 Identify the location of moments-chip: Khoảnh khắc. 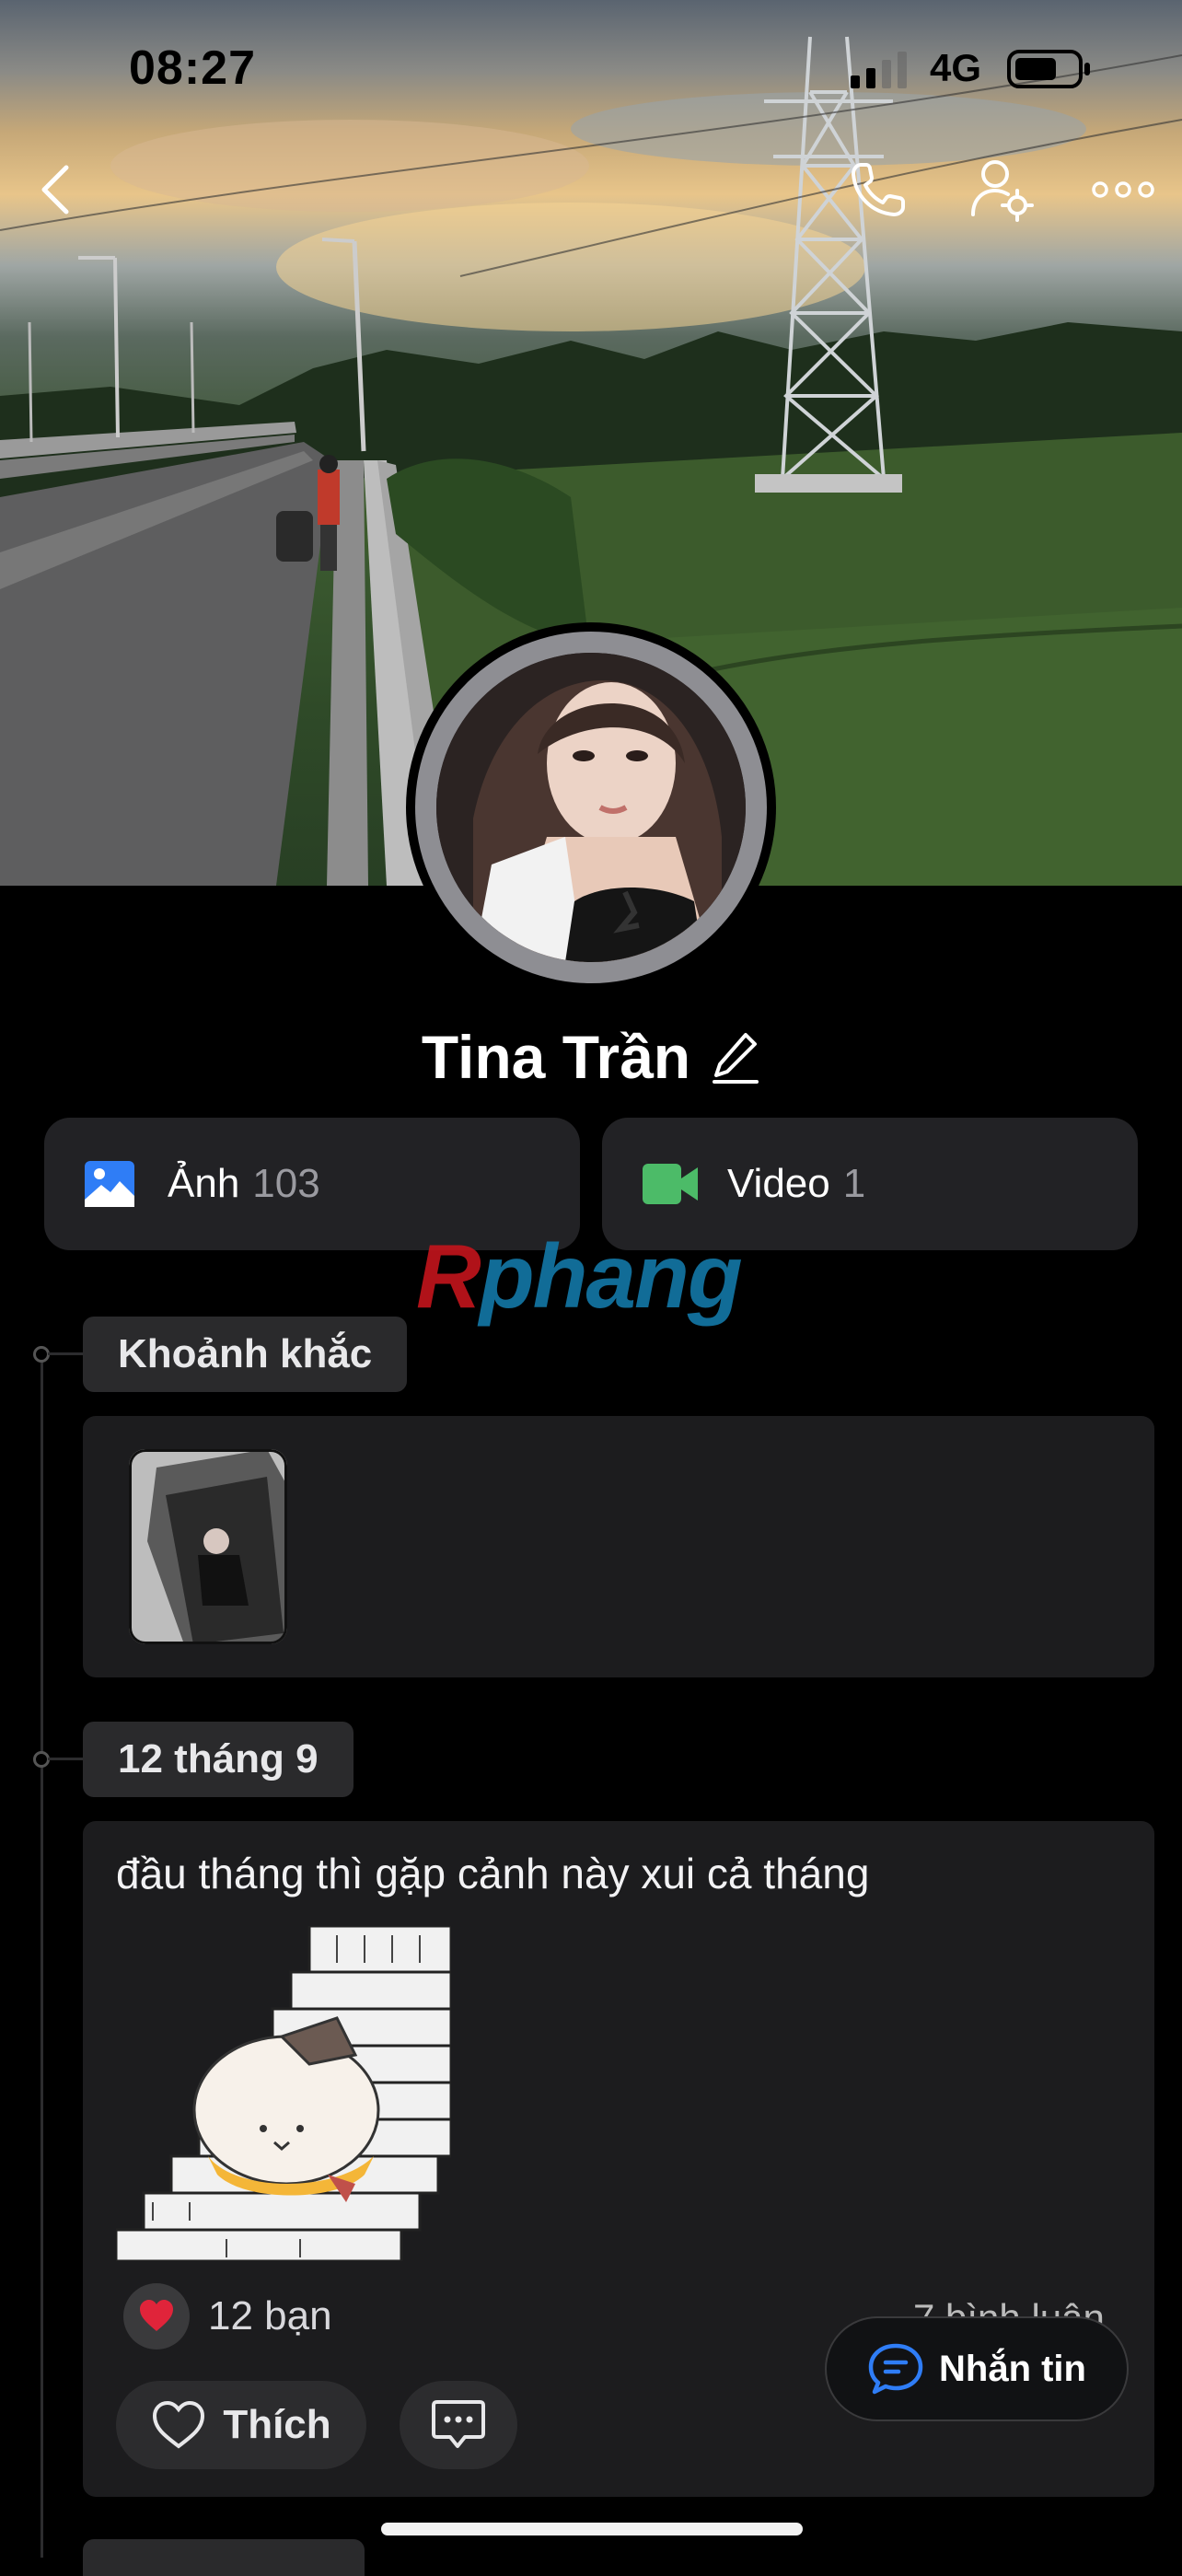
(245, 1354).